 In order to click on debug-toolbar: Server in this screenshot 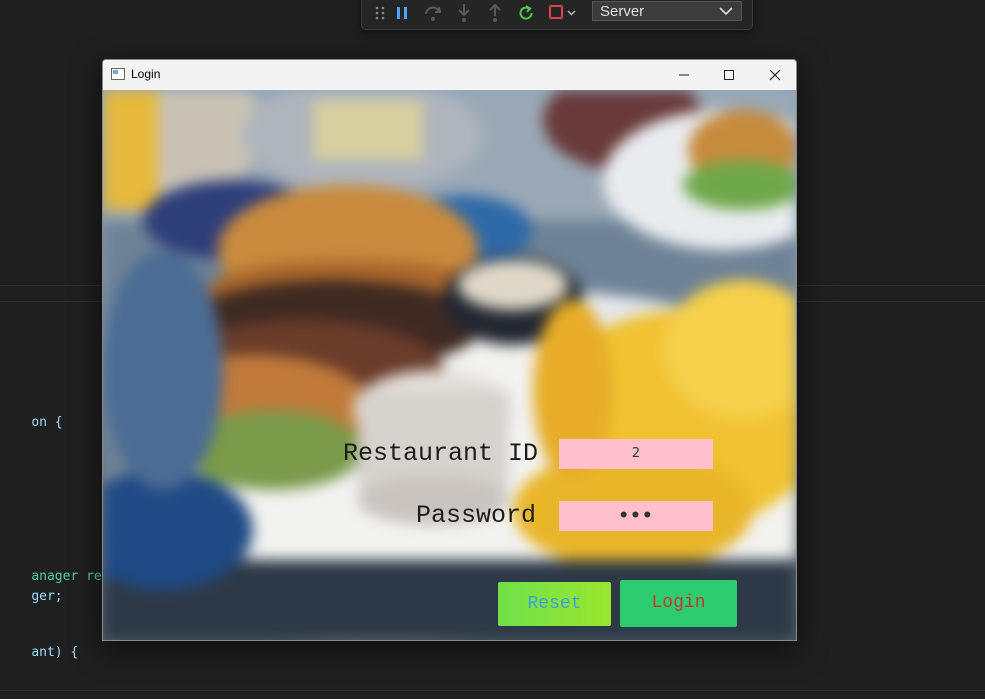, I will do `click(557, 15)`.